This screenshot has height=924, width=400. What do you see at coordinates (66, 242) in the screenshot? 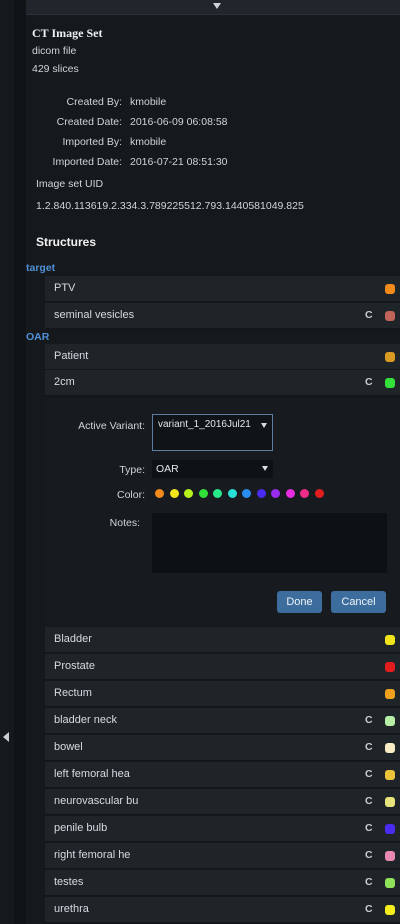
I see `structures-heading: Structures` at bounding box center [66, 242].